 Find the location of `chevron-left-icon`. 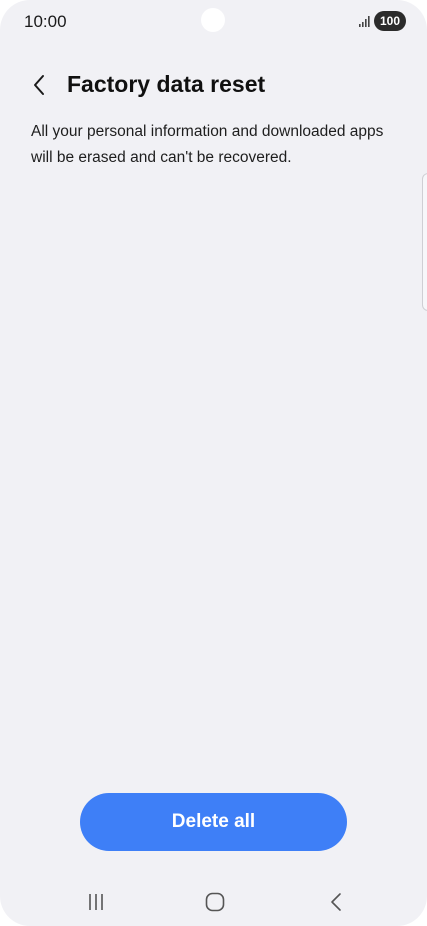

chevron-left-icon is located at coordinates (39, 85).